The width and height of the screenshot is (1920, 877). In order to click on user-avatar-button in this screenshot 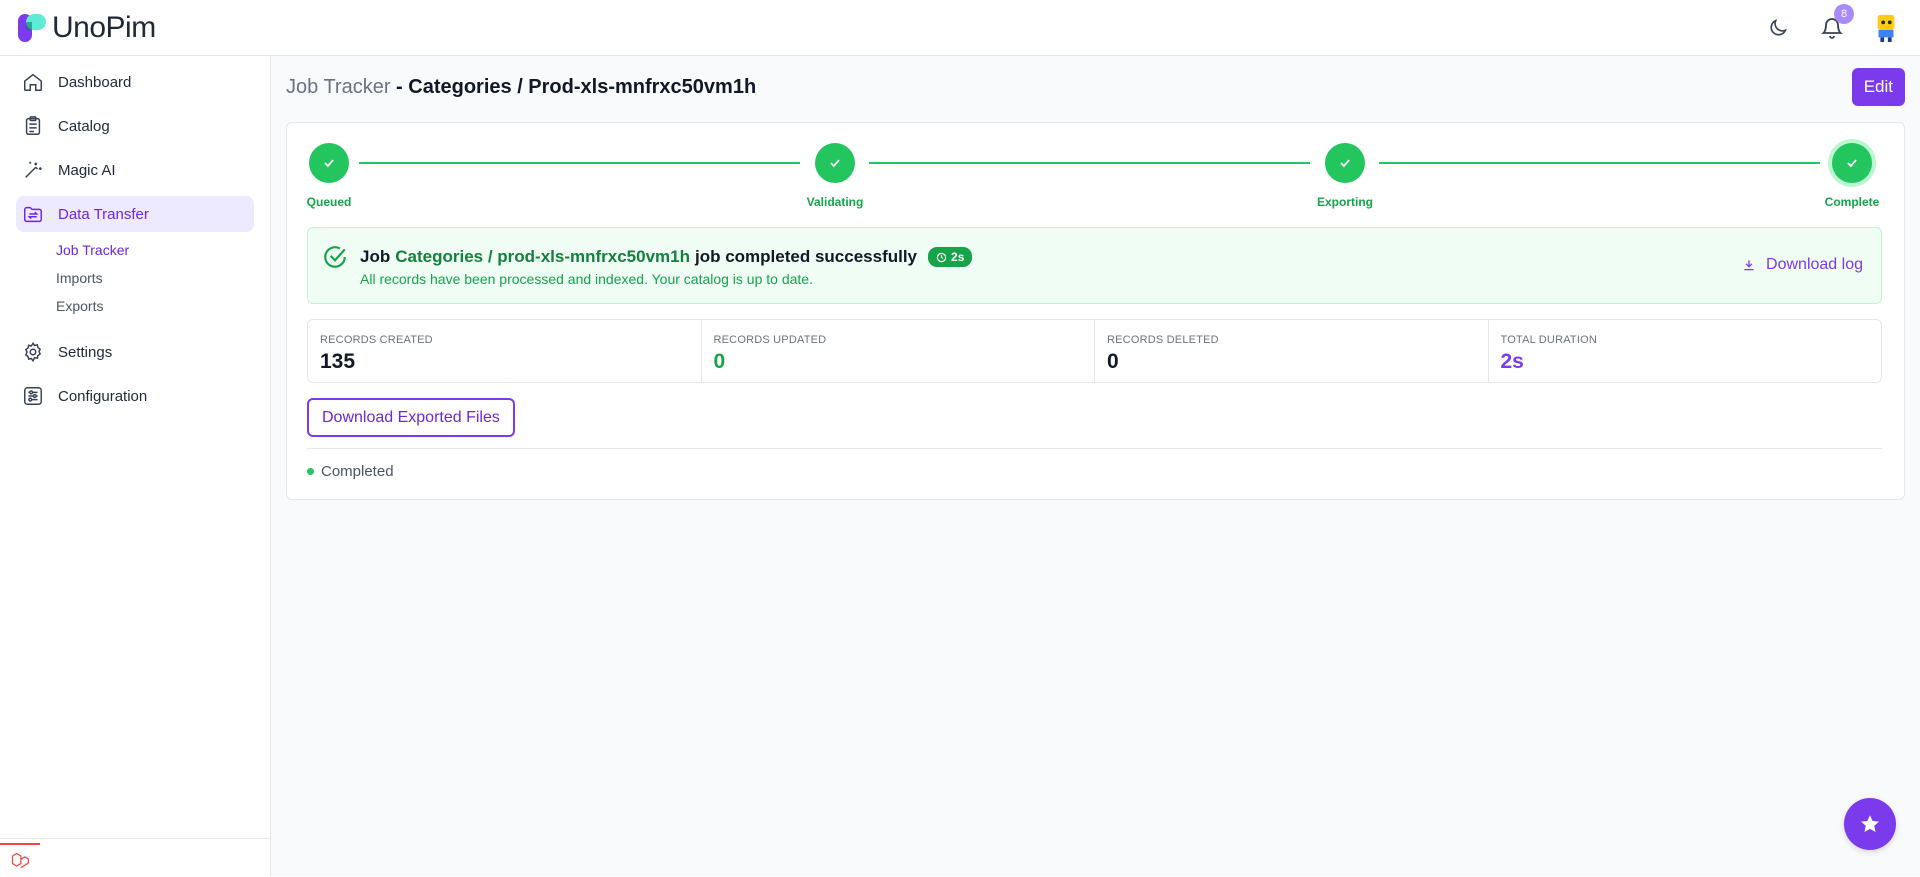, I will do `click(1886, 28)`.